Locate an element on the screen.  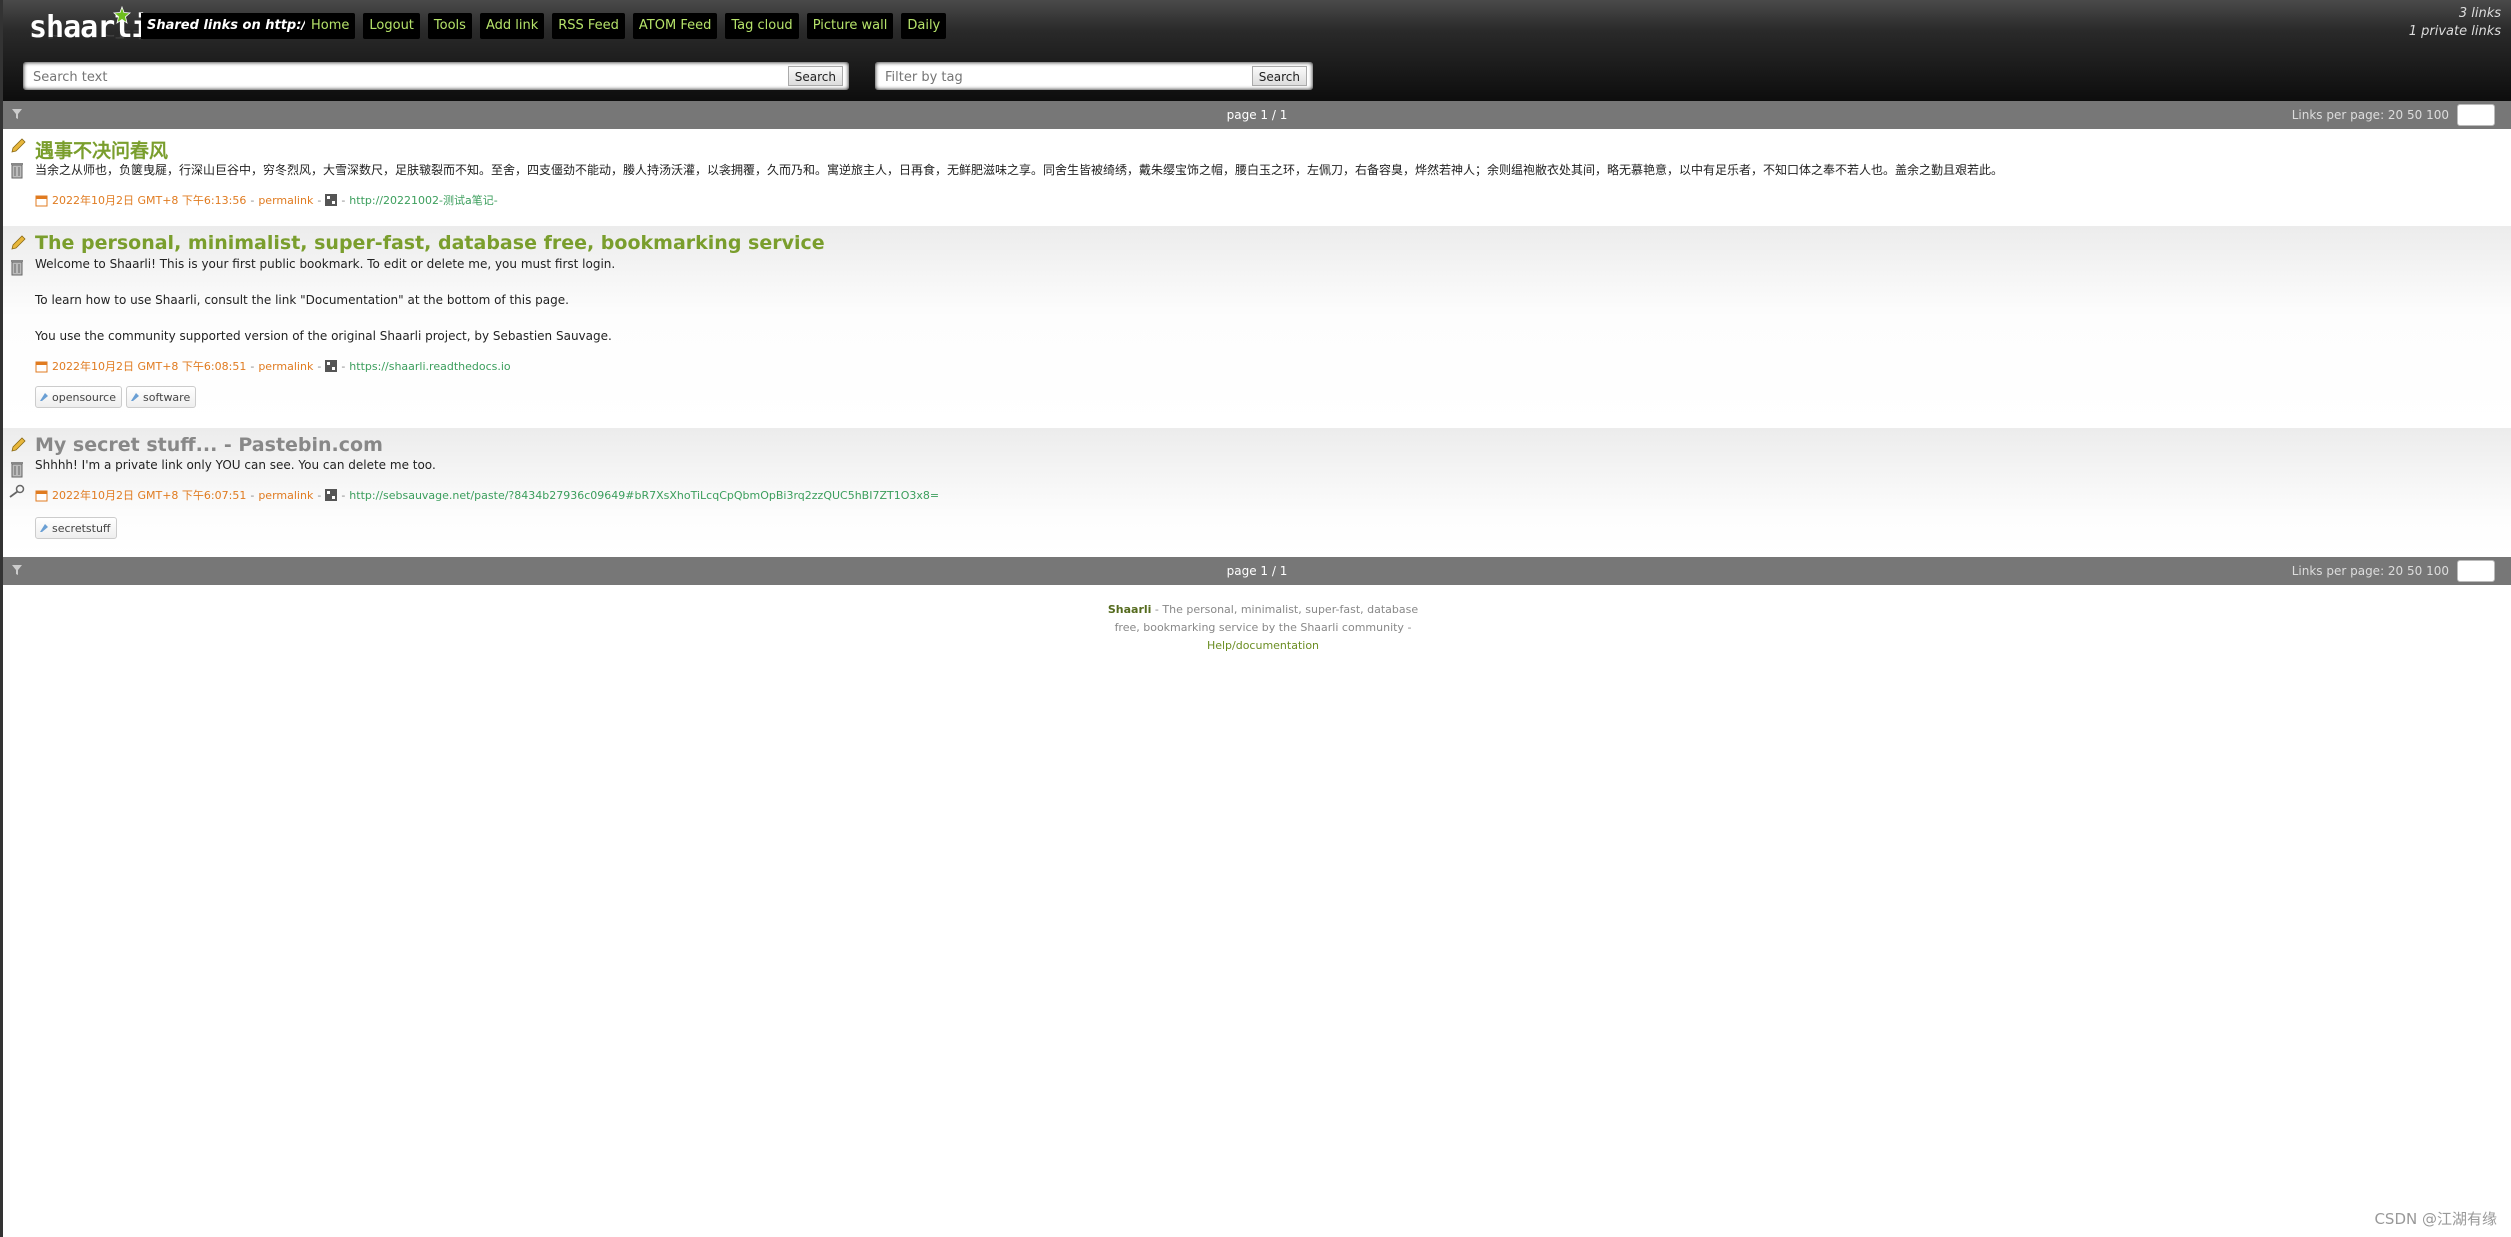
paging-bar-bottom: page 1 / 1 Links per page: 20 50 100 is located at coordinates (1257, 571).